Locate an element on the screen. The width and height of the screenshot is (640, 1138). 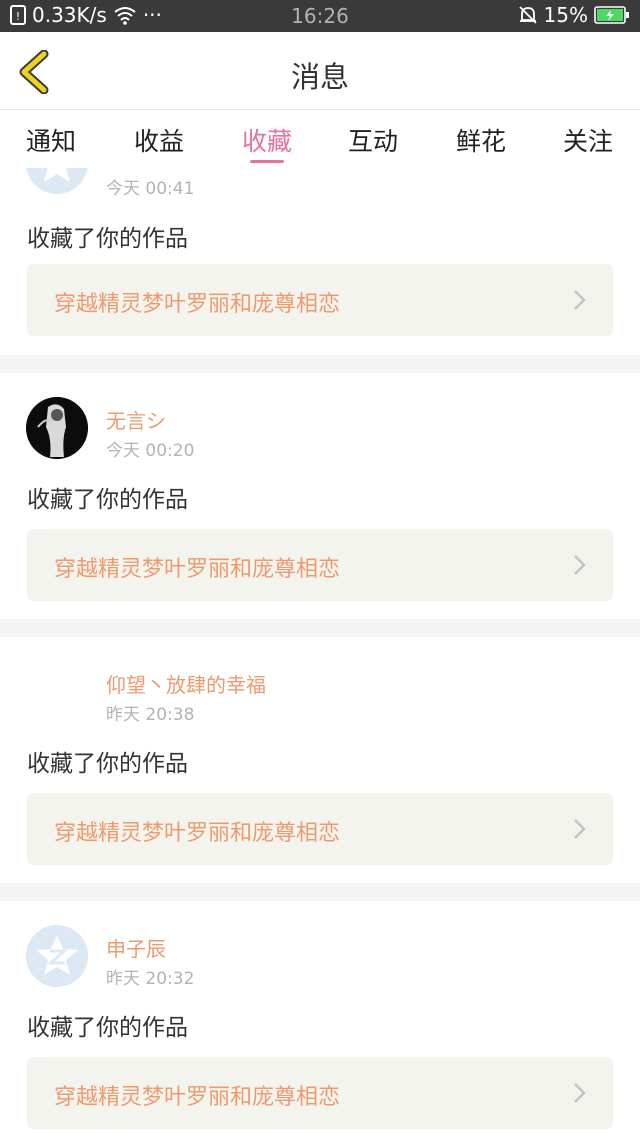
page-title: 消息 is located at coordinates (319, 77).